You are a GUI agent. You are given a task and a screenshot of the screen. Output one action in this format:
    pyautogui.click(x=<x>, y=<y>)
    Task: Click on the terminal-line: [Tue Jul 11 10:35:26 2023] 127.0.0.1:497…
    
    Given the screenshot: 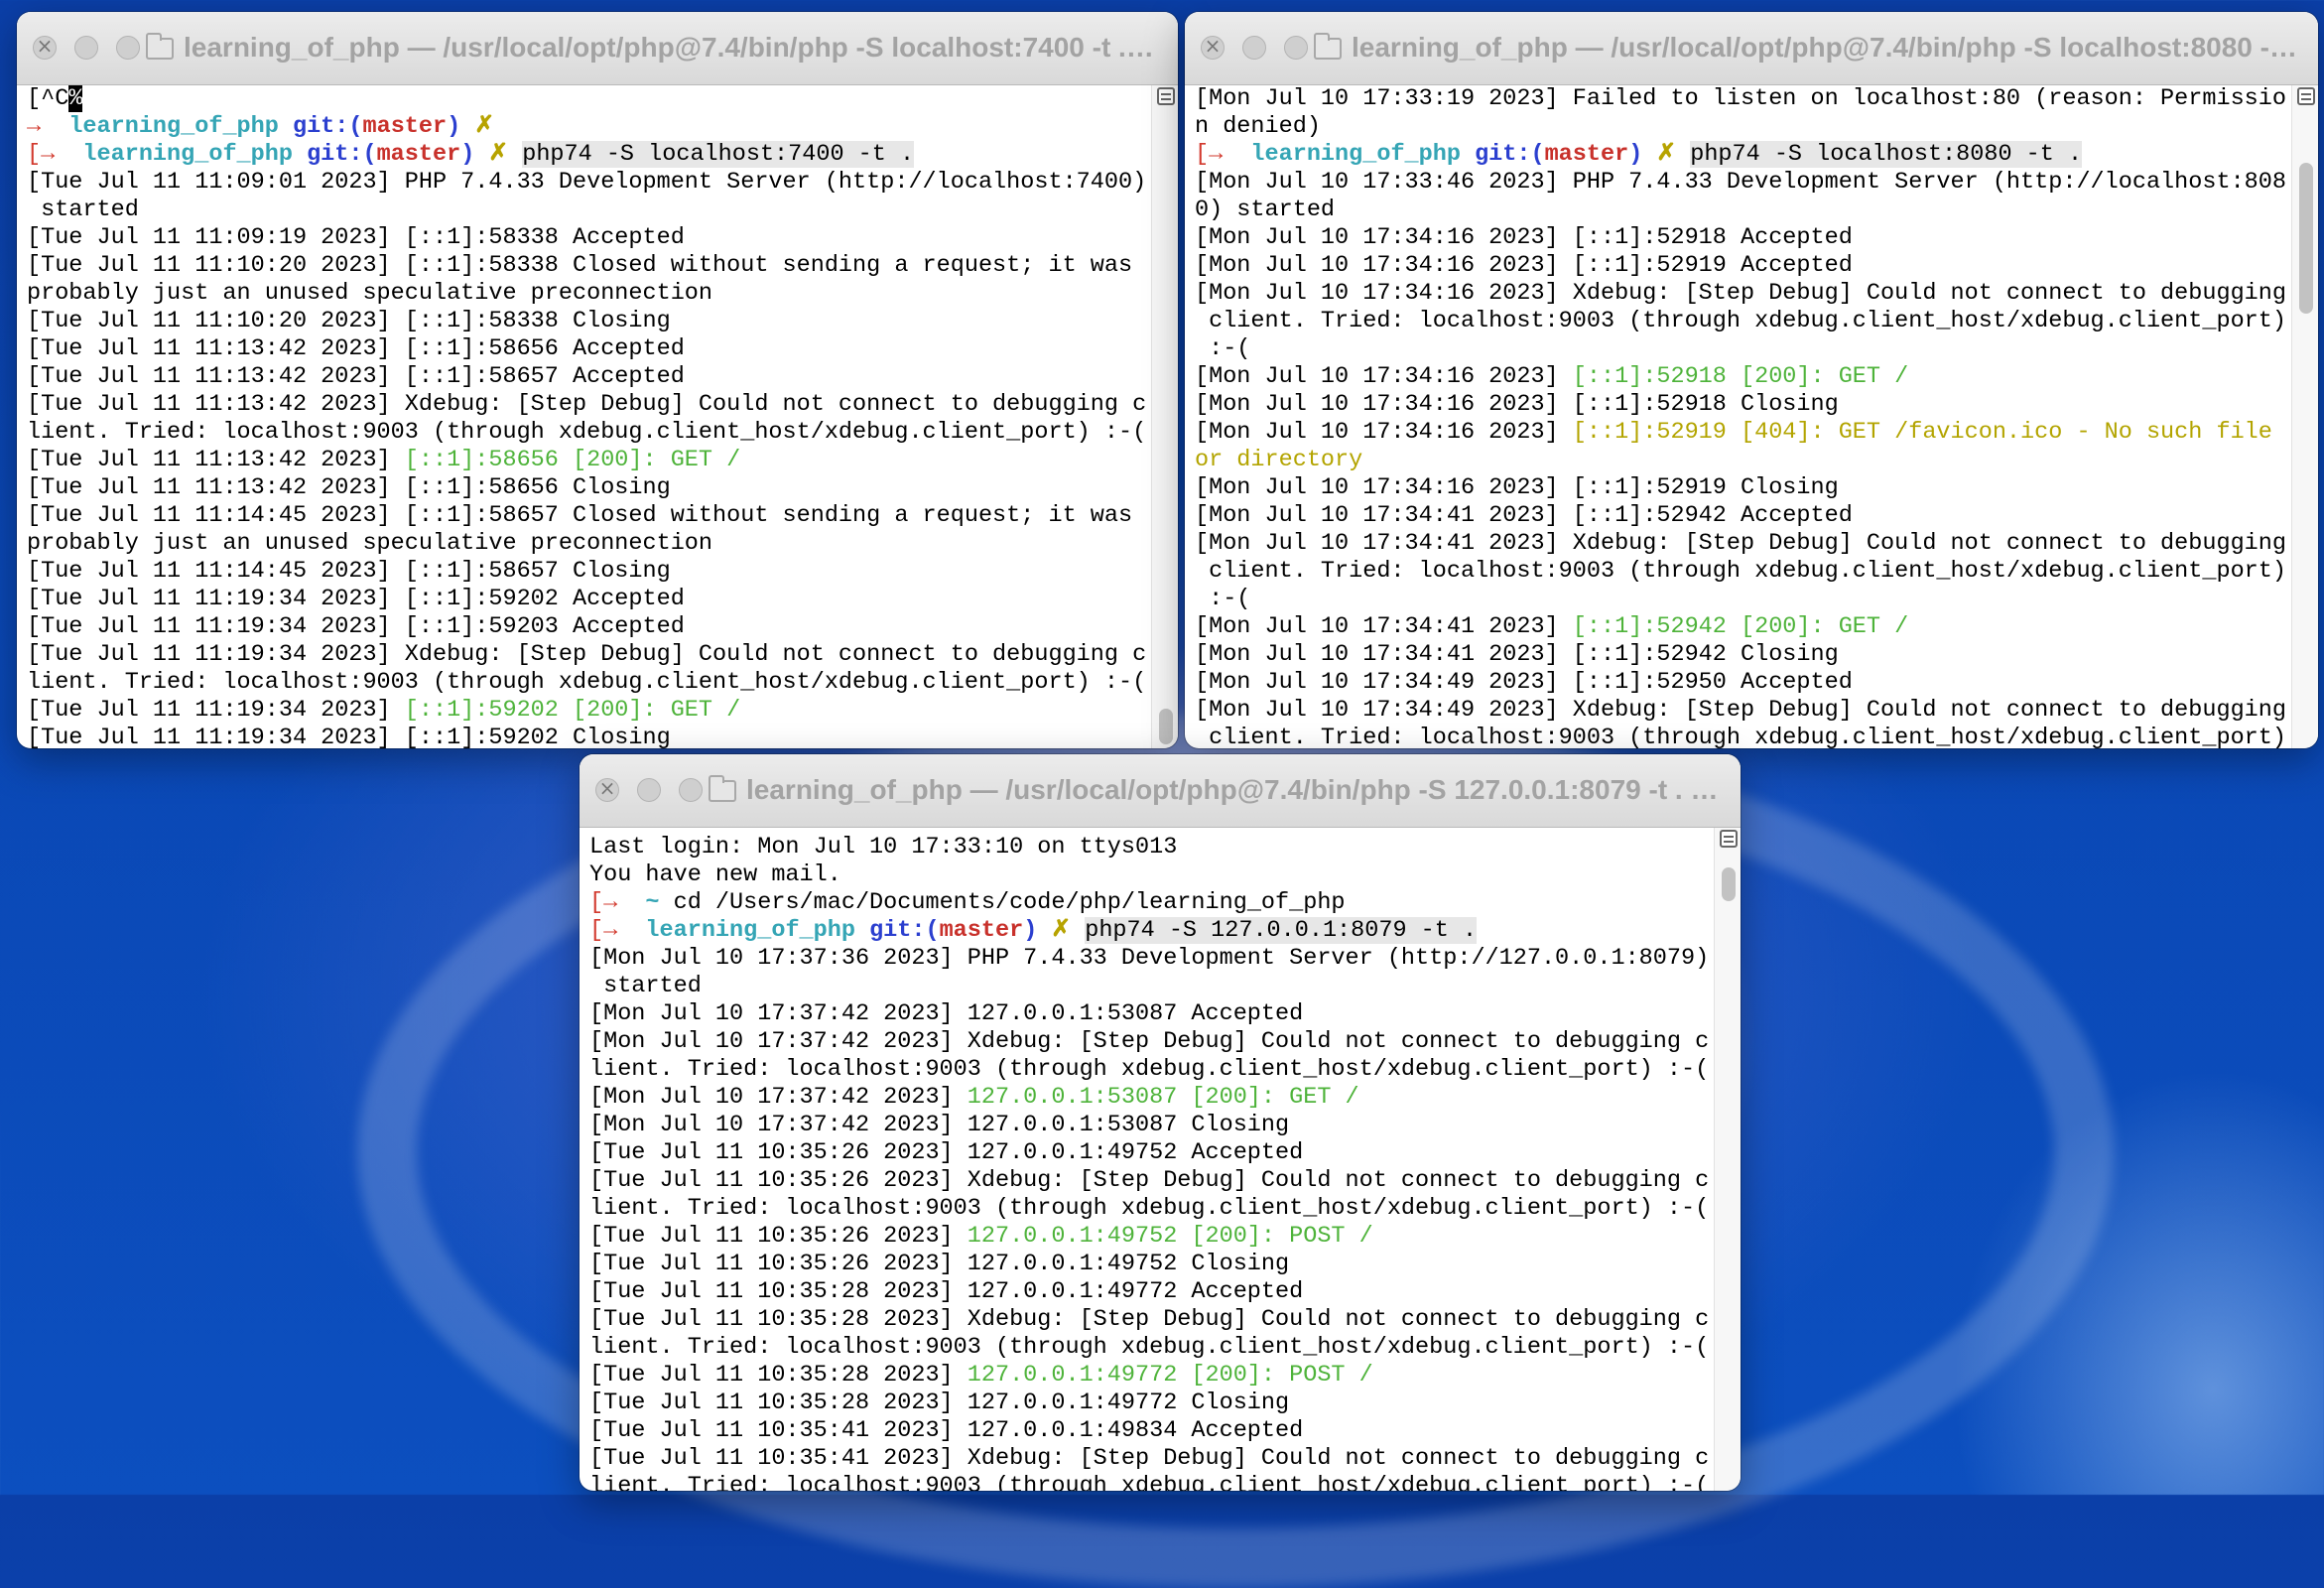 What is the action you would take?
    pyautogui.click(x=1152, y=1265)
    